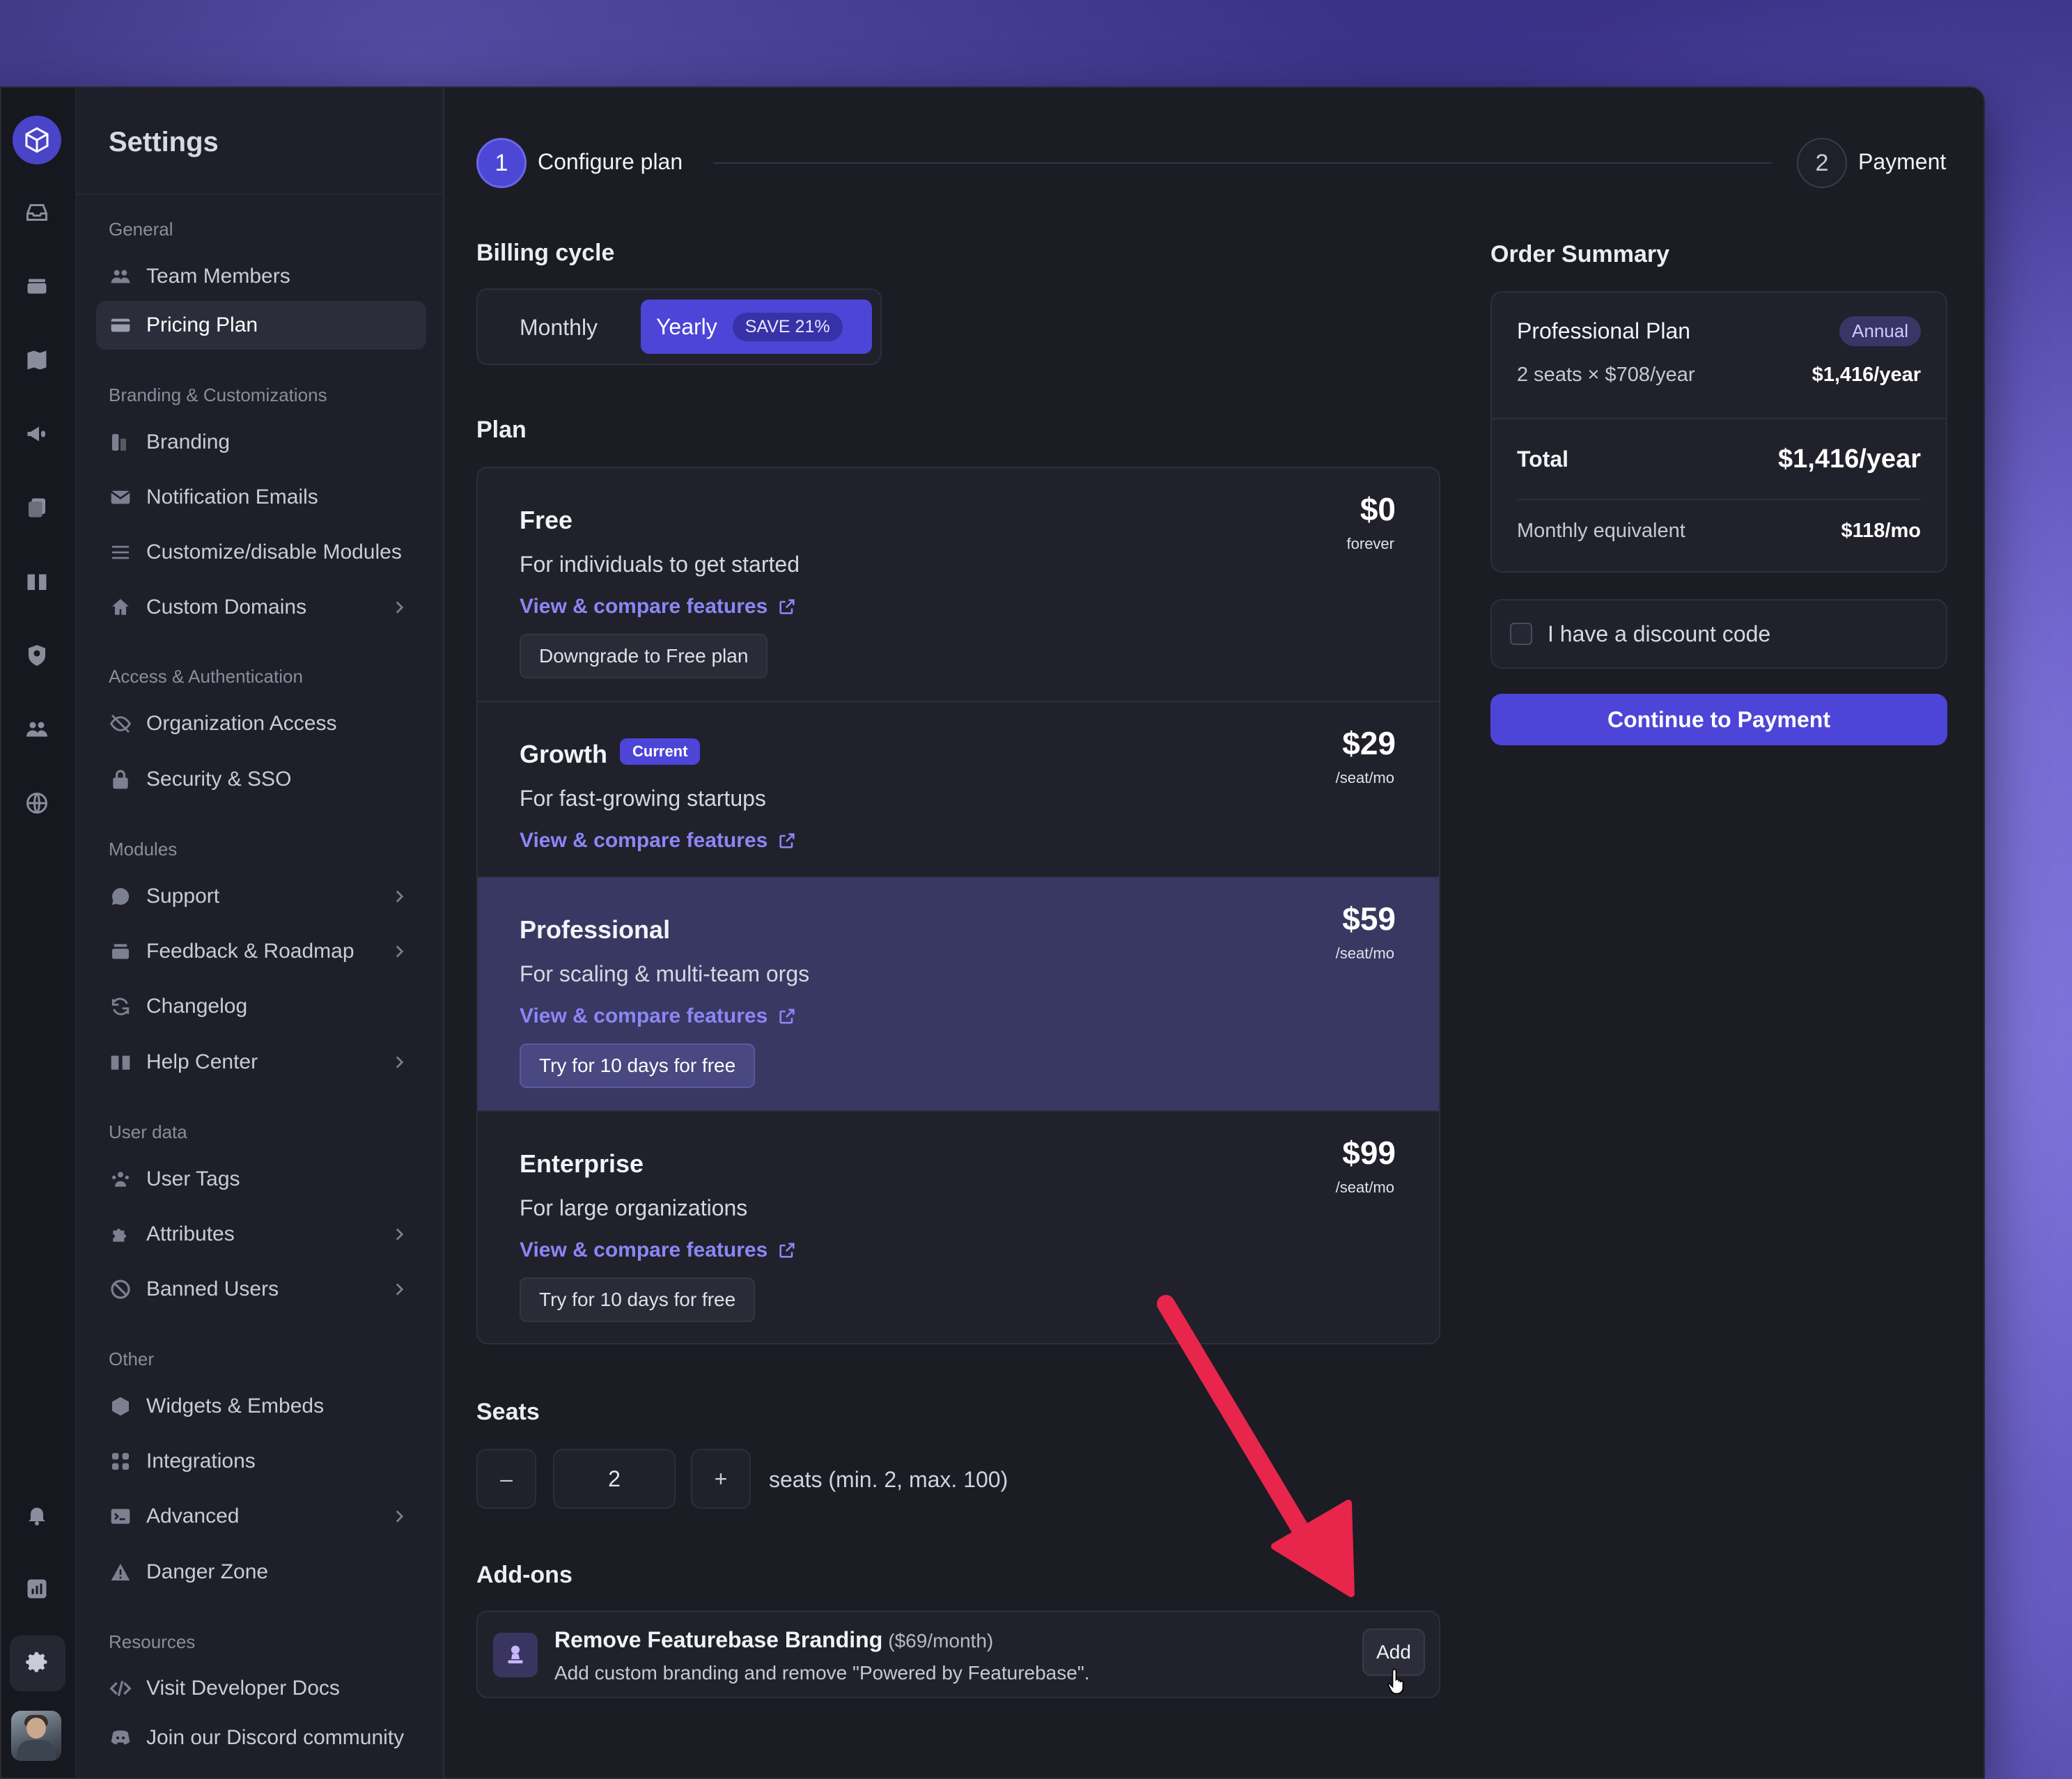  I want to click on seats-increment-button: +, so click(721, 1479).